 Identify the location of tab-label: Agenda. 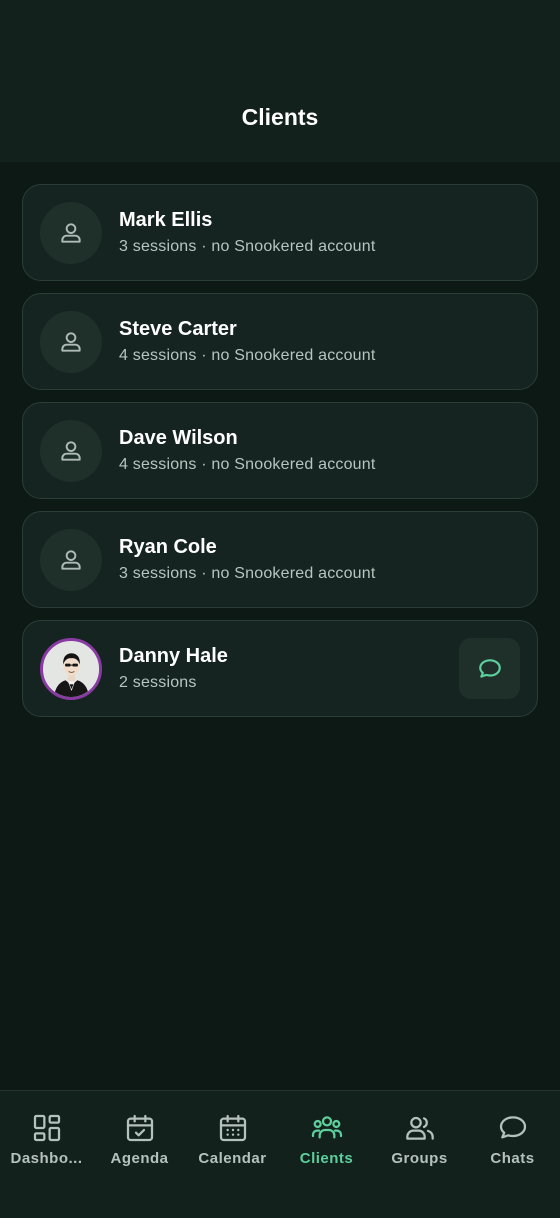
(139, 1158).